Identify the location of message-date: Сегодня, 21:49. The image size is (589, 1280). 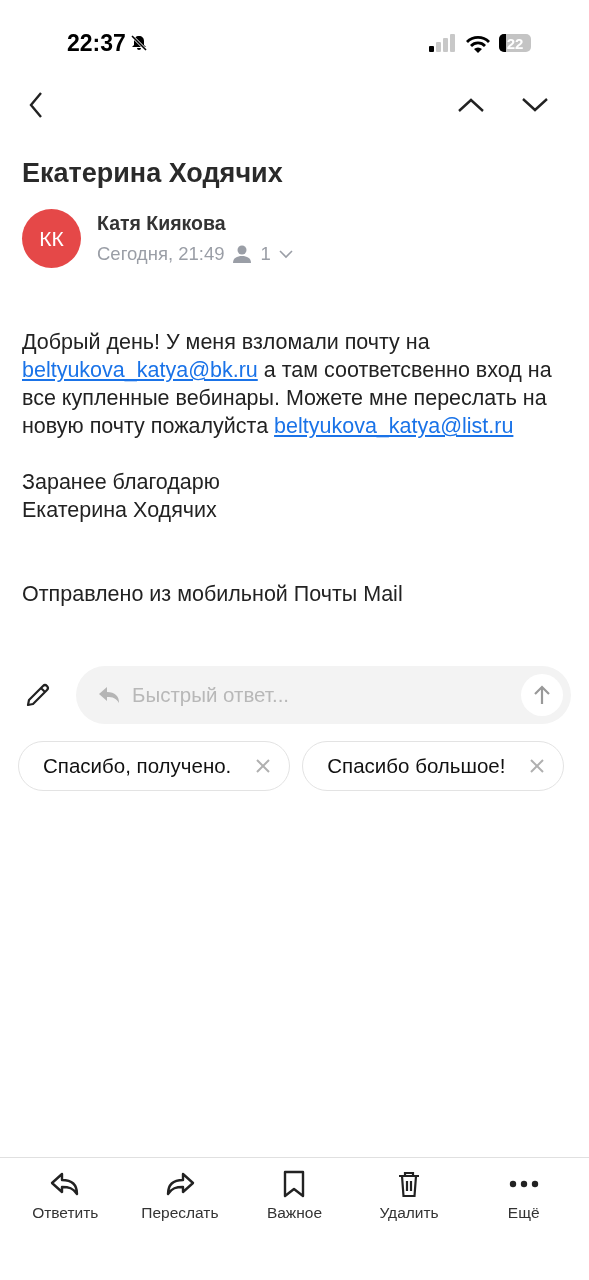
(161, 254).